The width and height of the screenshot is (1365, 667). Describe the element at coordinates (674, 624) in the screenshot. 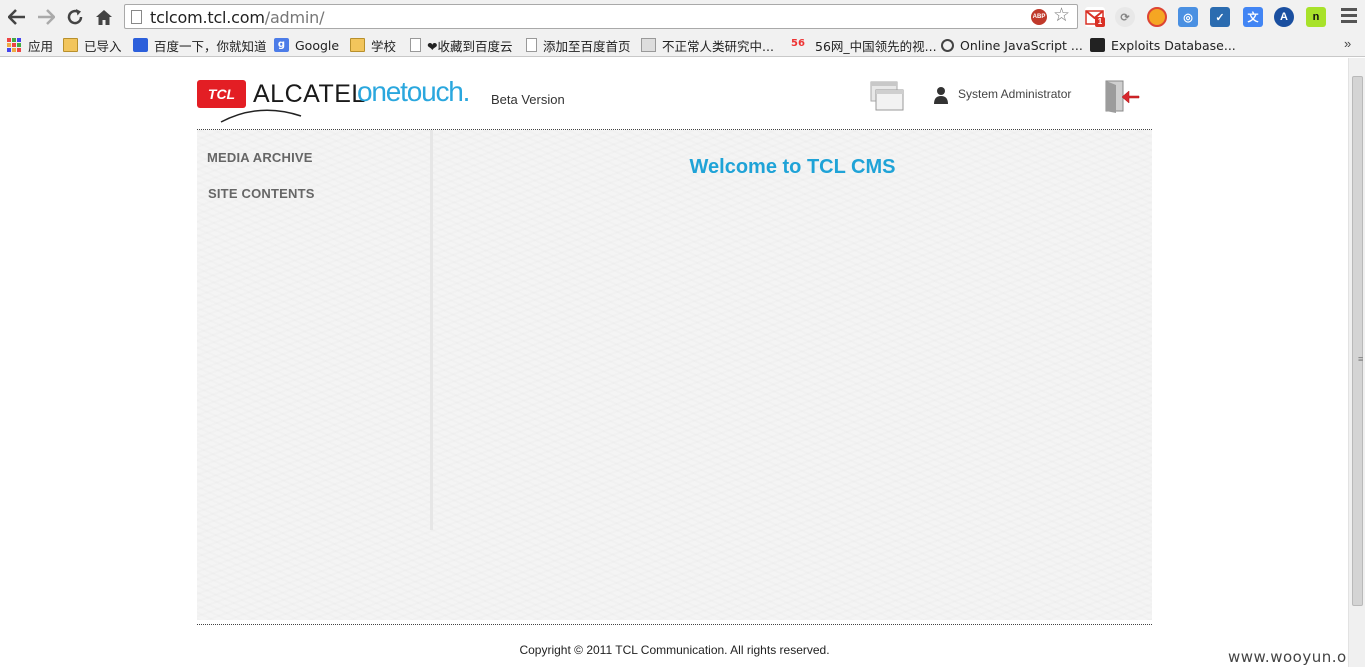

I see `footer-divider` at that location.